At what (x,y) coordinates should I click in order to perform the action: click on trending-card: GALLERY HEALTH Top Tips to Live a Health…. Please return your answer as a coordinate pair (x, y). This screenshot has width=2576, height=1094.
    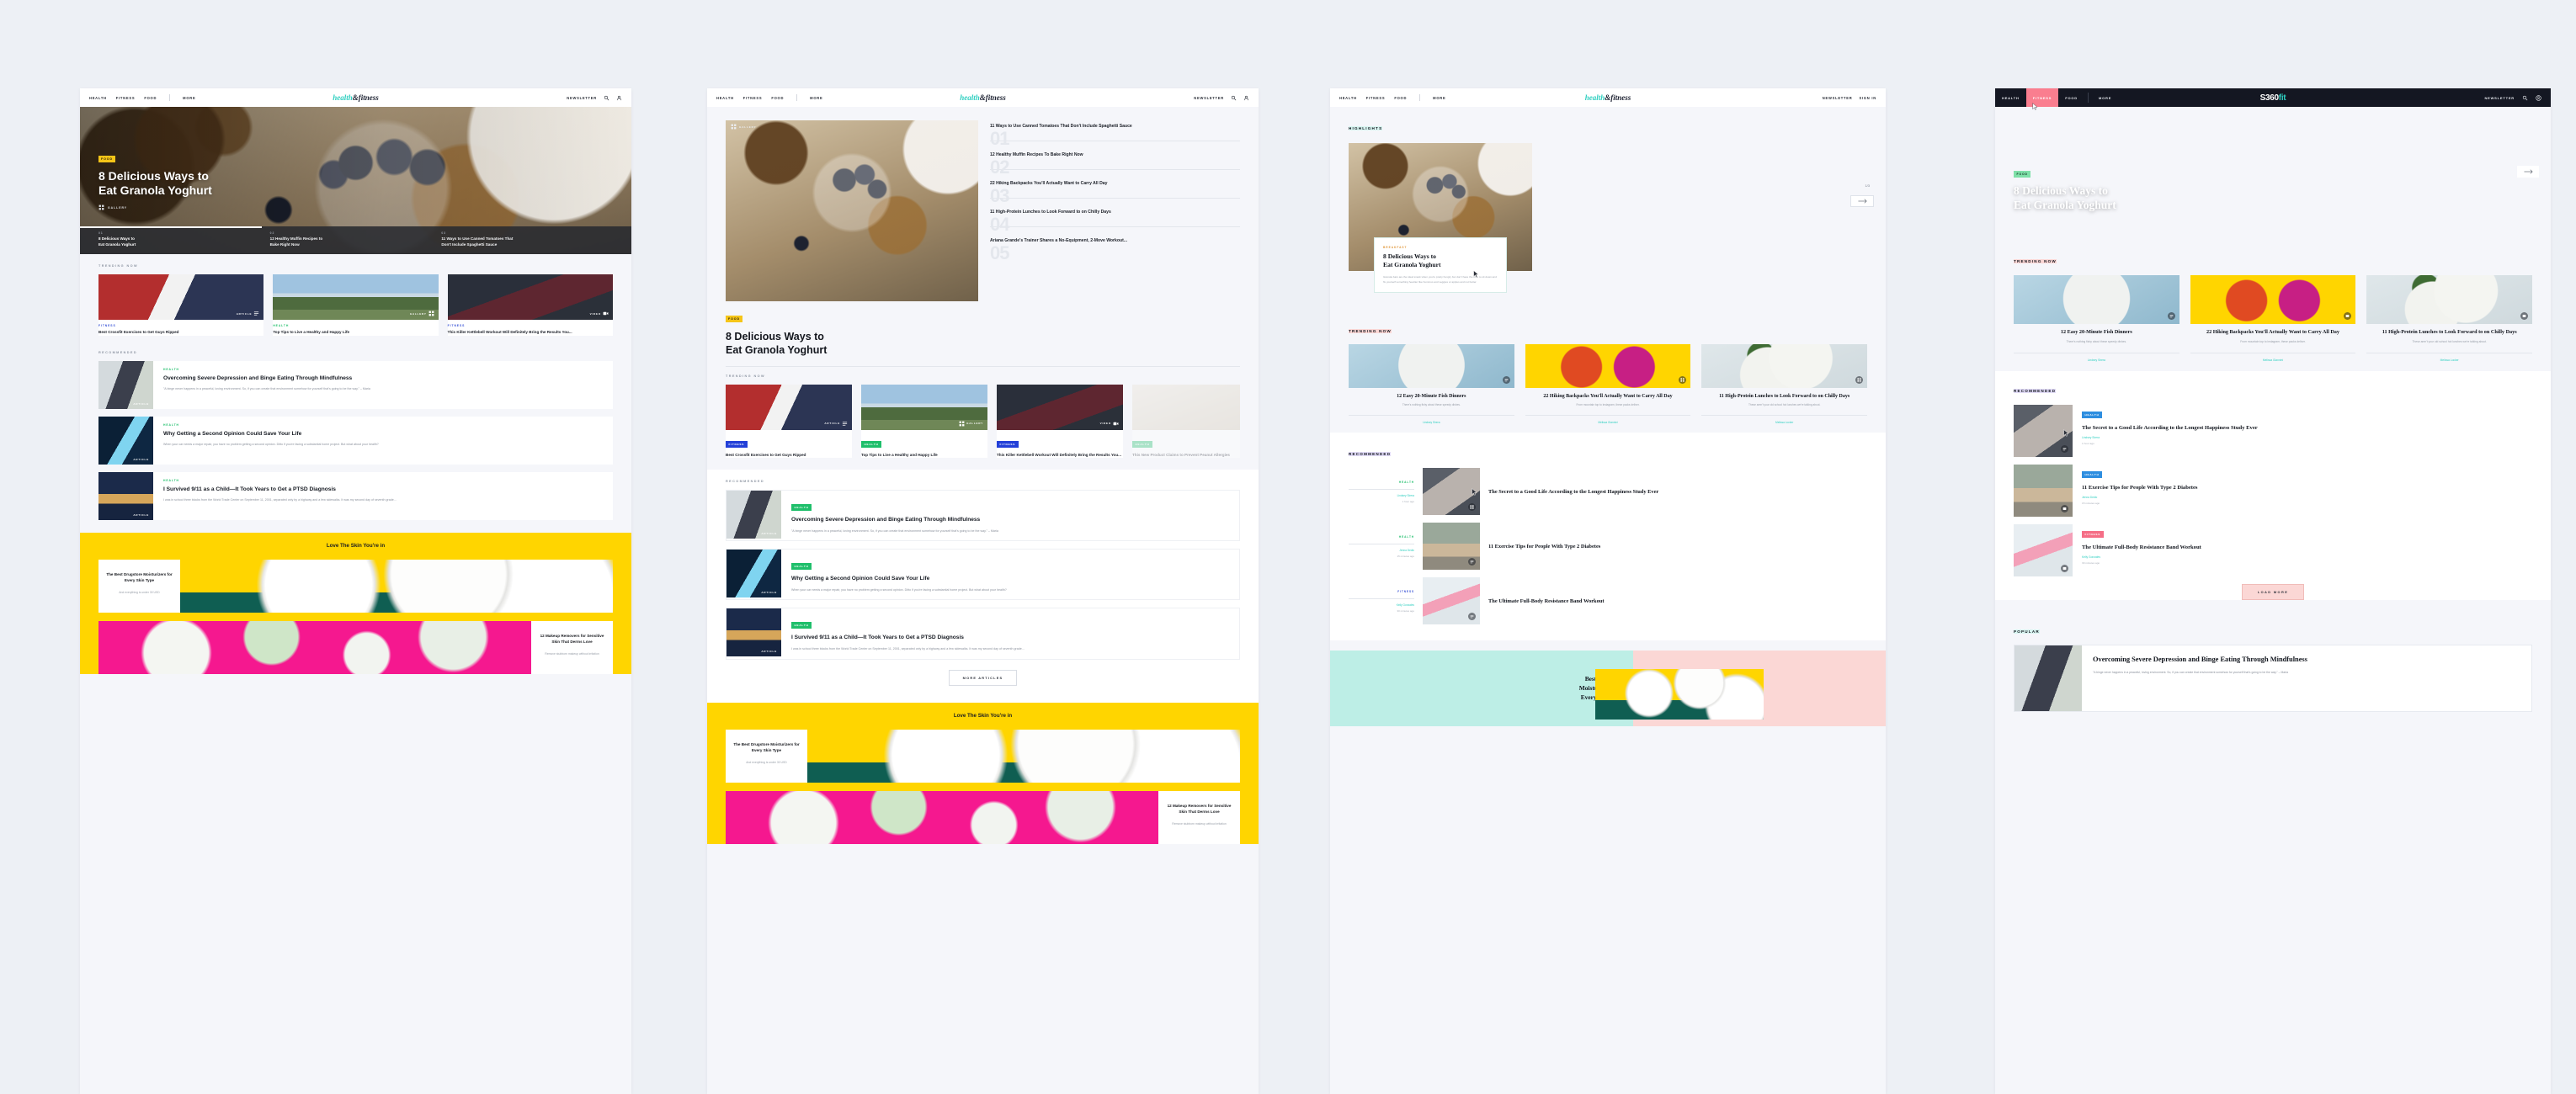
    Looking at the image, I should click on (356, 305).